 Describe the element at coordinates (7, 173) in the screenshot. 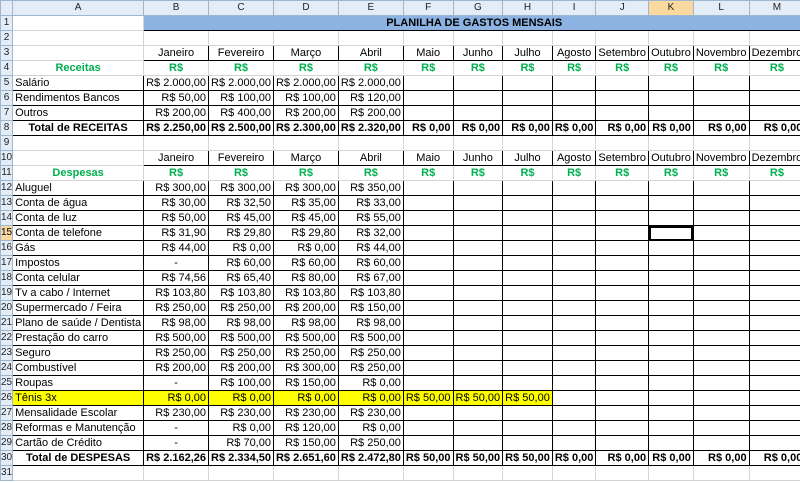

I see `row-header: 11` at that location.